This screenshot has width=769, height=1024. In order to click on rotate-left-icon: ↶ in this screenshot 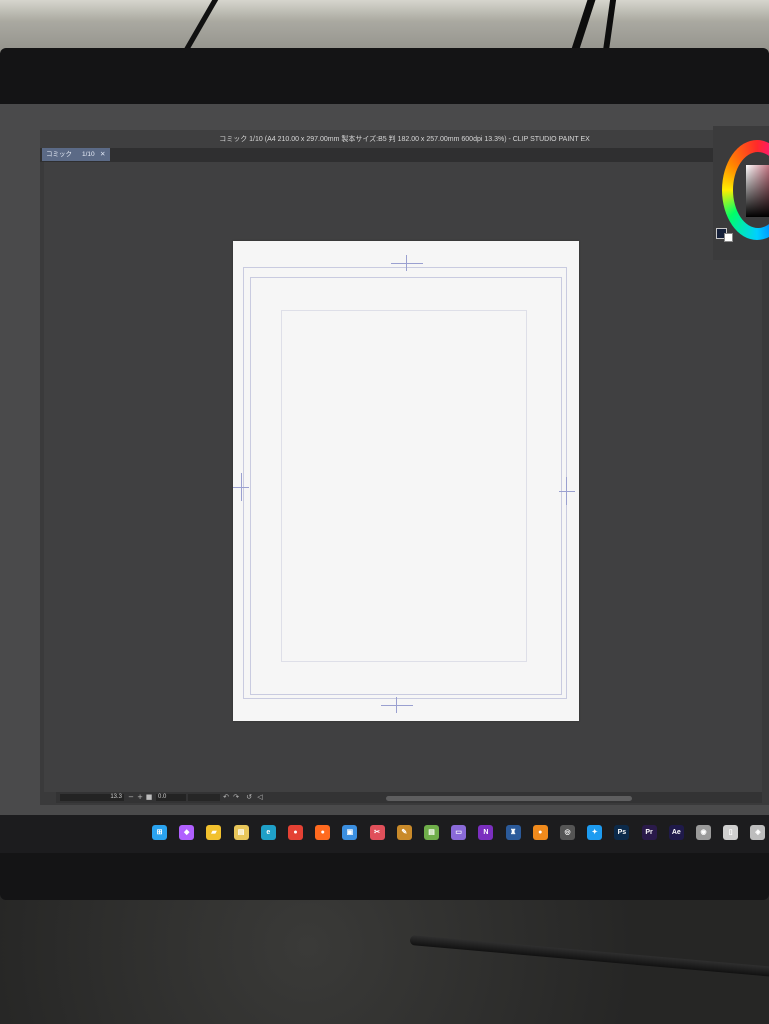, I will do `click(226, 797)`.